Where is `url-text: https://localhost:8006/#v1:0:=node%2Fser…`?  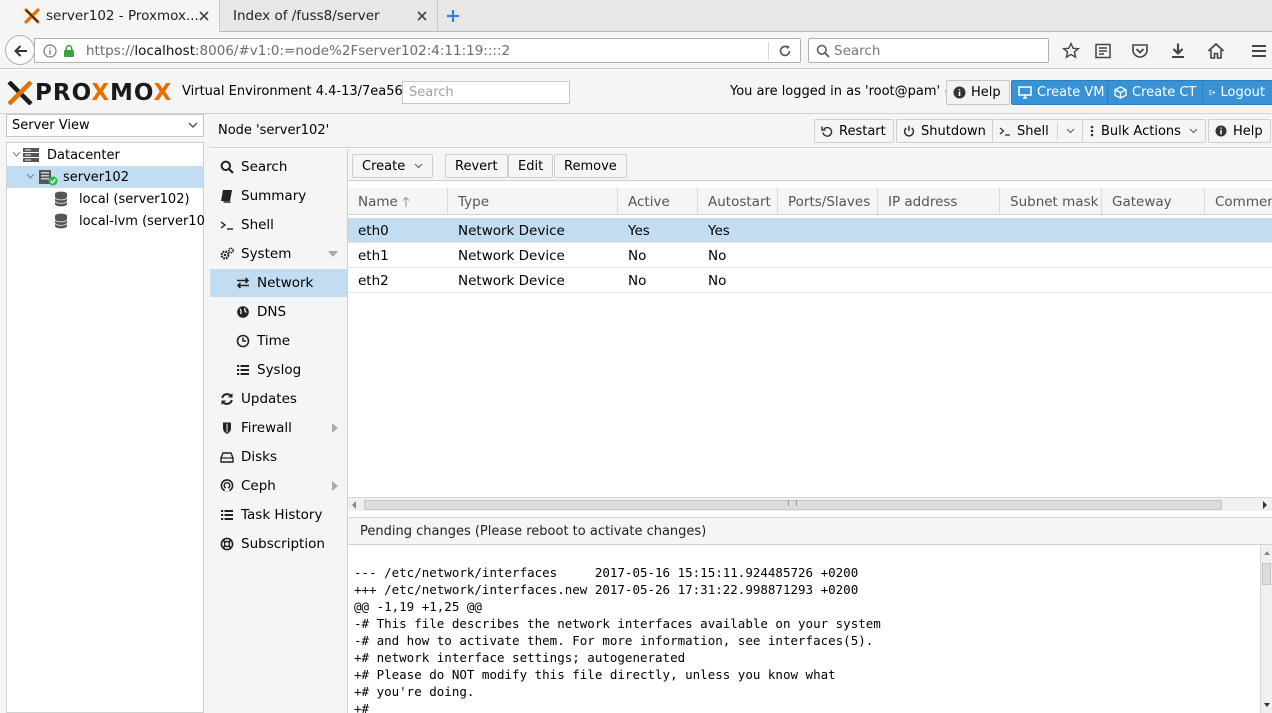 url-text: https://localhost:8006/#v1:0:=node%2Fser… is located at coordinates (298, 51).